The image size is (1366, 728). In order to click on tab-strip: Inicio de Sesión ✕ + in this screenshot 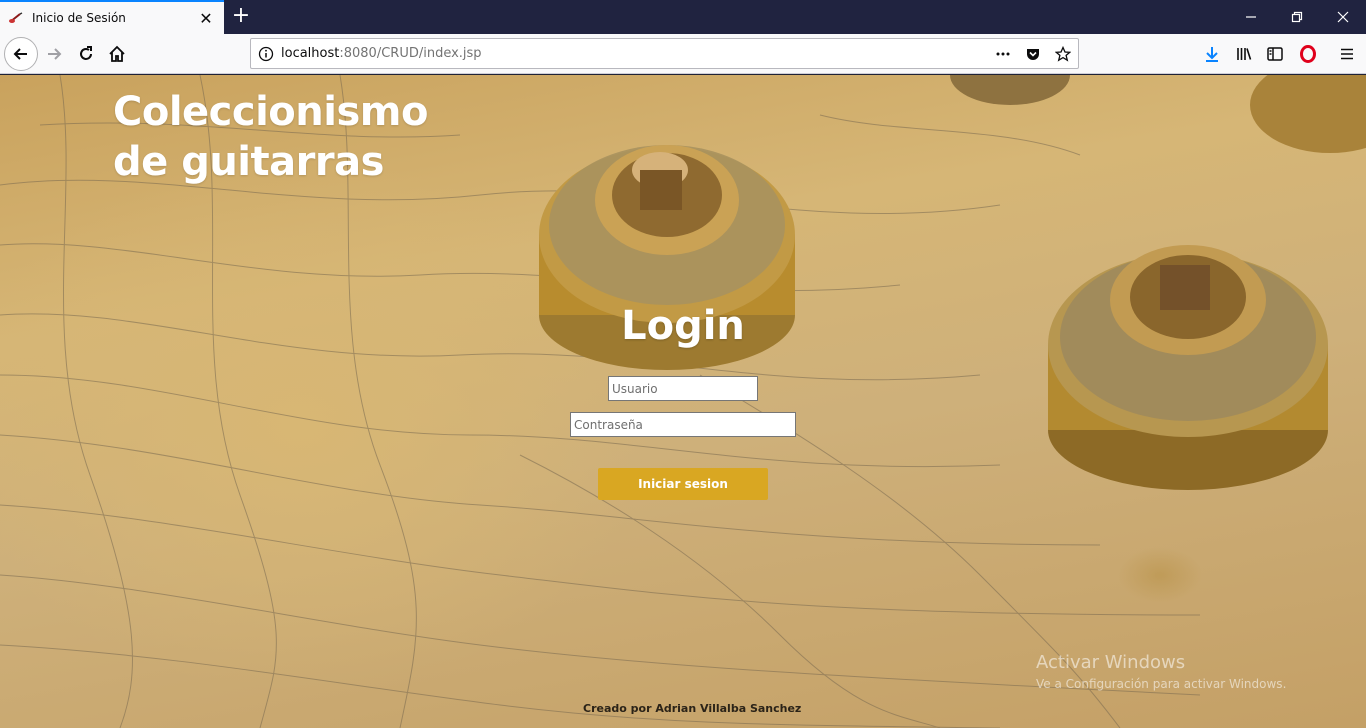, I will do `click(683, 17)`.